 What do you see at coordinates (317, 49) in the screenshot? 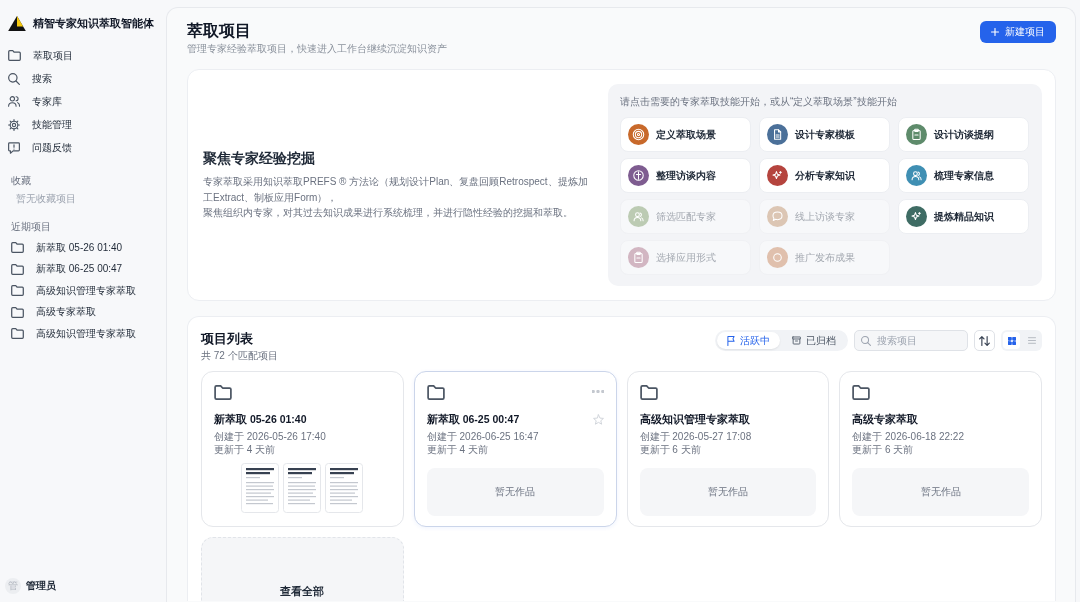
I see `page-subtitle: 管理专家经验萃取项目，快速进入工作台继续沉淀知识资产` at bounding box center [317, 49].